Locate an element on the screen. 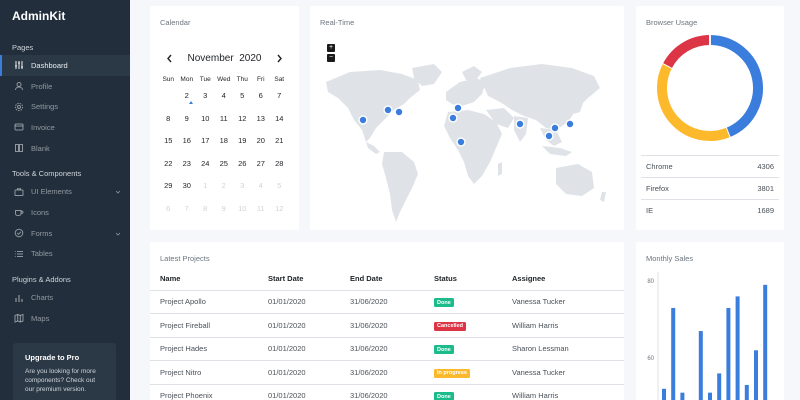  calendar-day: 18 is located at coordinates (224, 144).